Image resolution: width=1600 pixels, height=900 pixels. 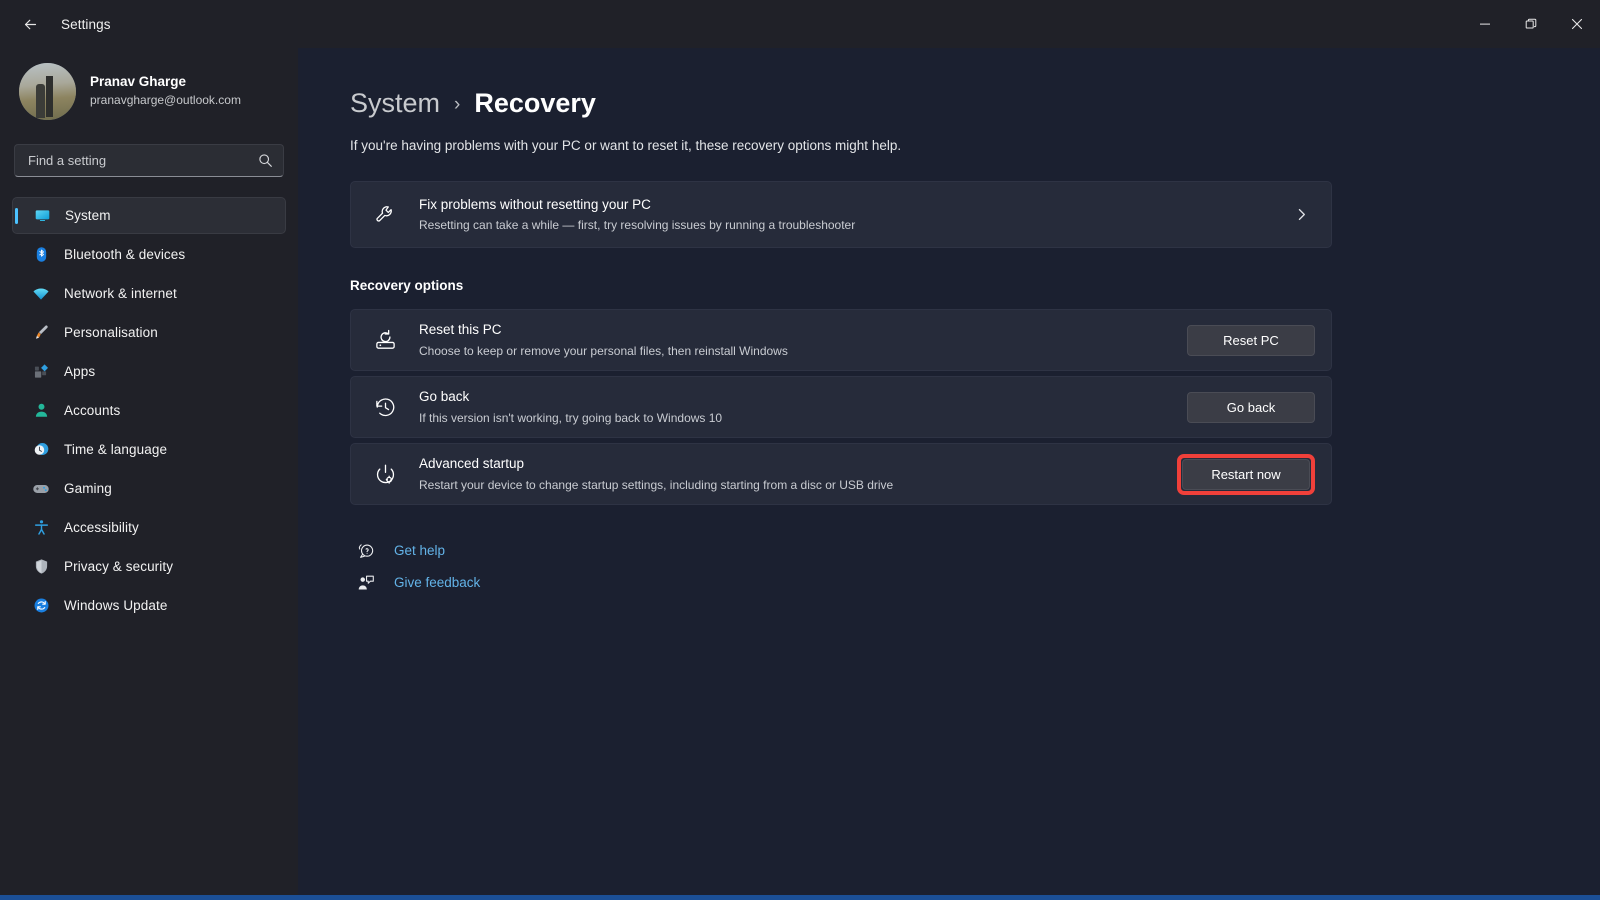 What do you see at coordinates (149, 215) in the screenshot?
I see `sidebar-item-system: System` at bounding box center [149, 215].